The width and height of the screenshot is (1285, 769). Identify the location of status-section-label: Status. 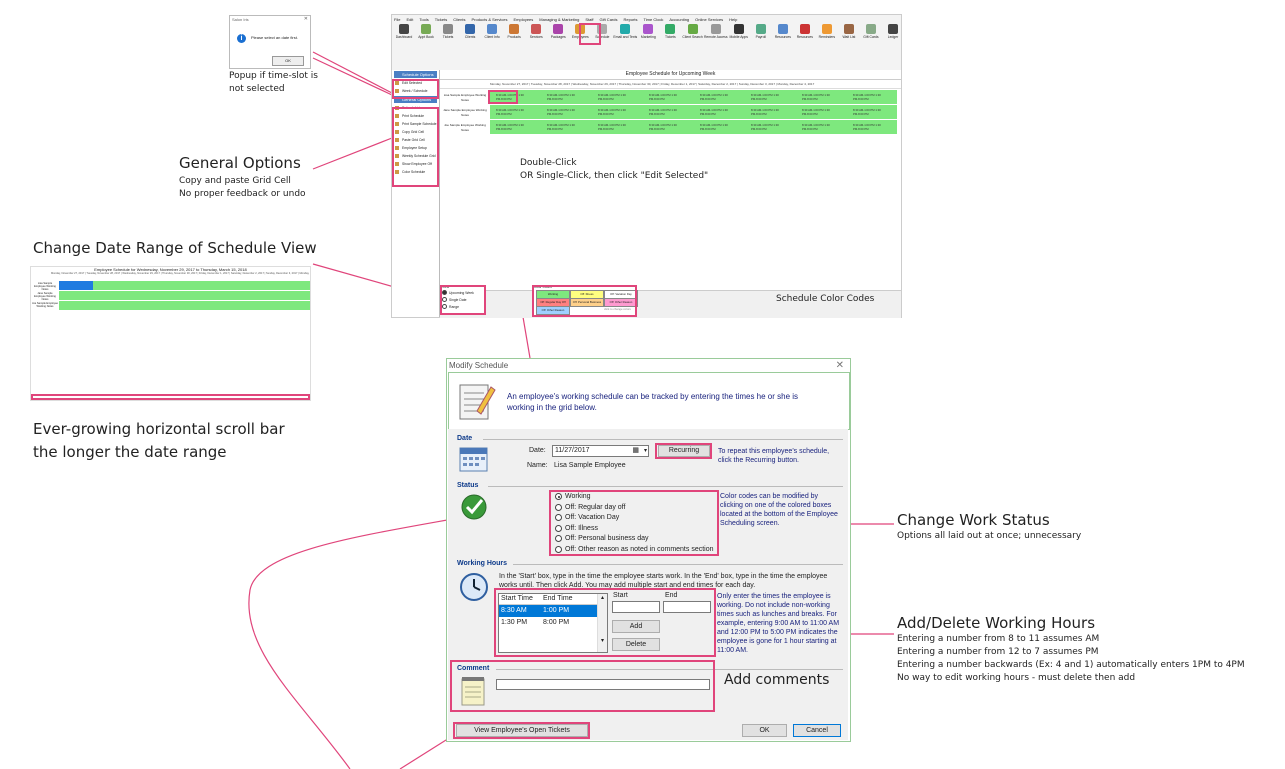
(468, 485).